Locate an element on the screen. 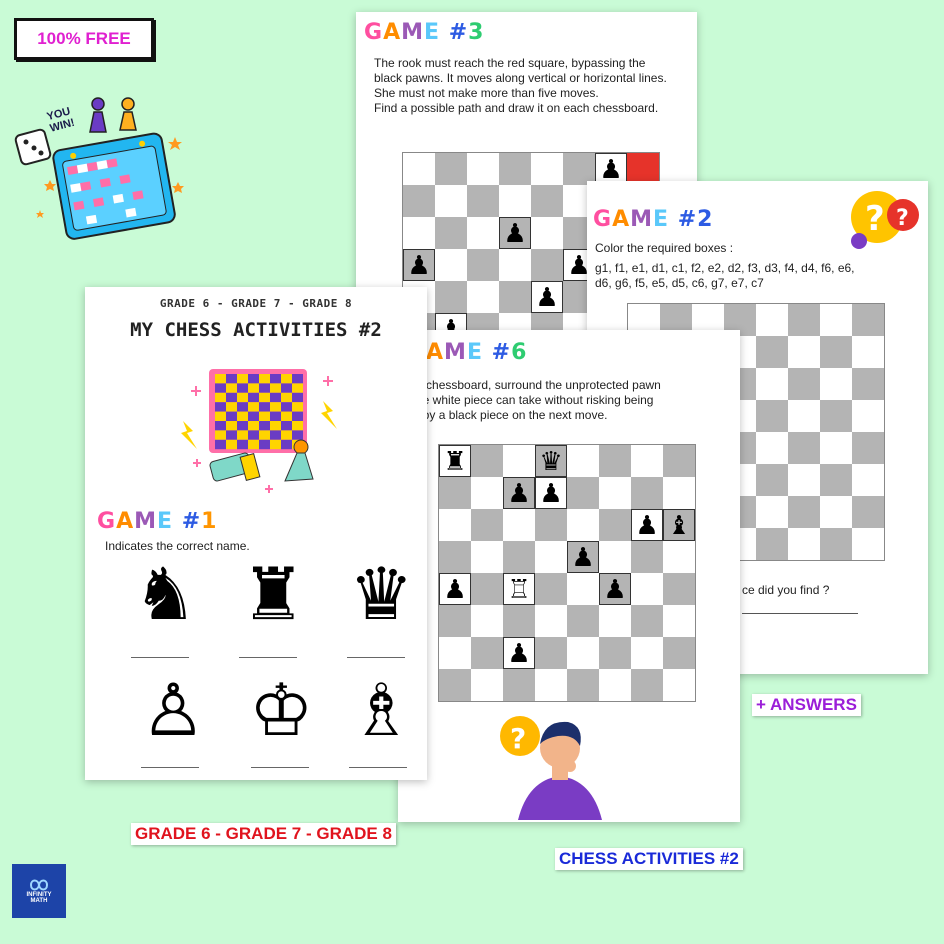 This screenshot has width=944, height=944. fallen-king-icon is located at coordinates (235, 467).